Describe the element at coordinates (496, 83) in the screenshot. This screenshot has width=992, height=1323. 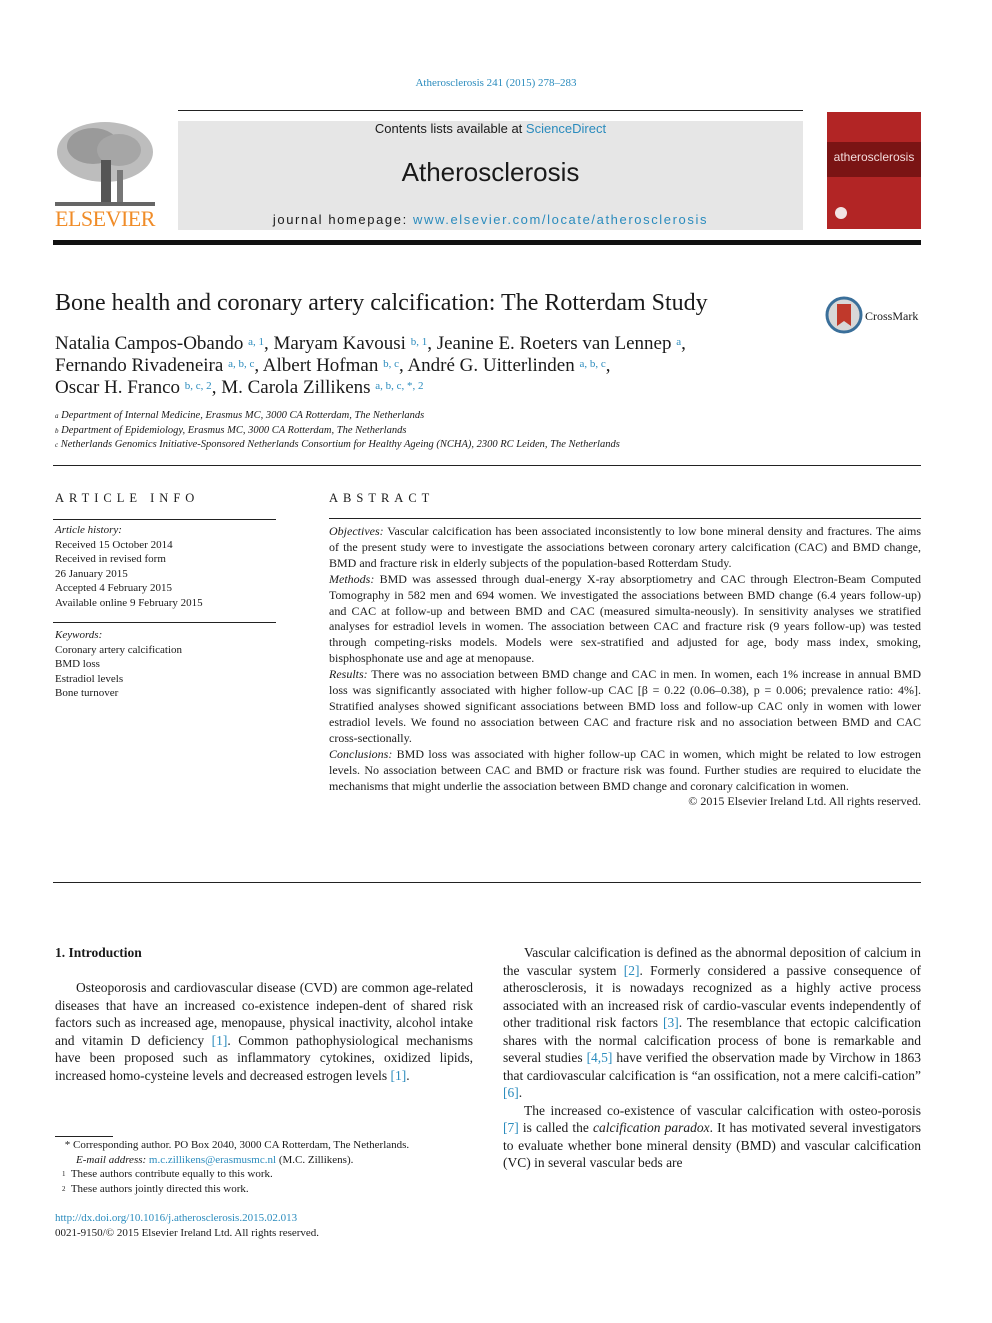
I see `journal-citation-link: Atherosclerosis 241 (2015) 278–283` at that location.